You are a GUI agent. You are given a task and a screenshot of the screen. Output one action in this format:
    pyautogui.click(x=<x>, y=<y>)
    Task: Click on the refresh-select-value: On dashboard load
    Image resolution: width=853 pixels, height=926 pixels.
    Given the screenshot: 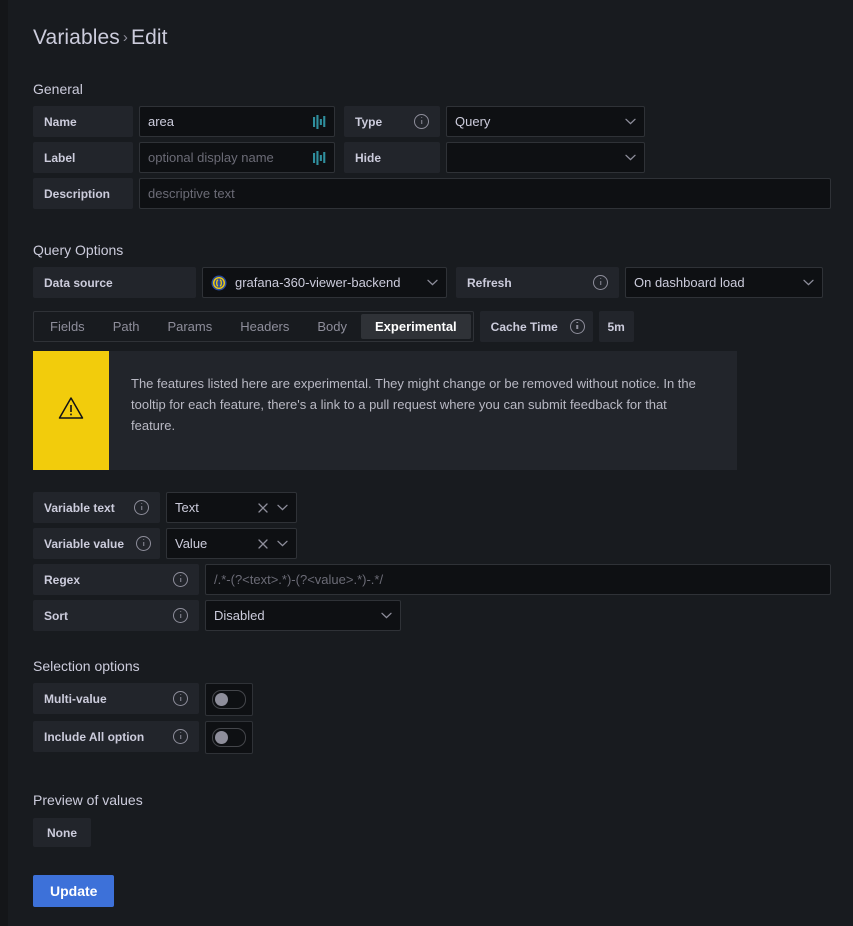 What is the action you would take?
    pyautogui.click(x=689, y=282)
    